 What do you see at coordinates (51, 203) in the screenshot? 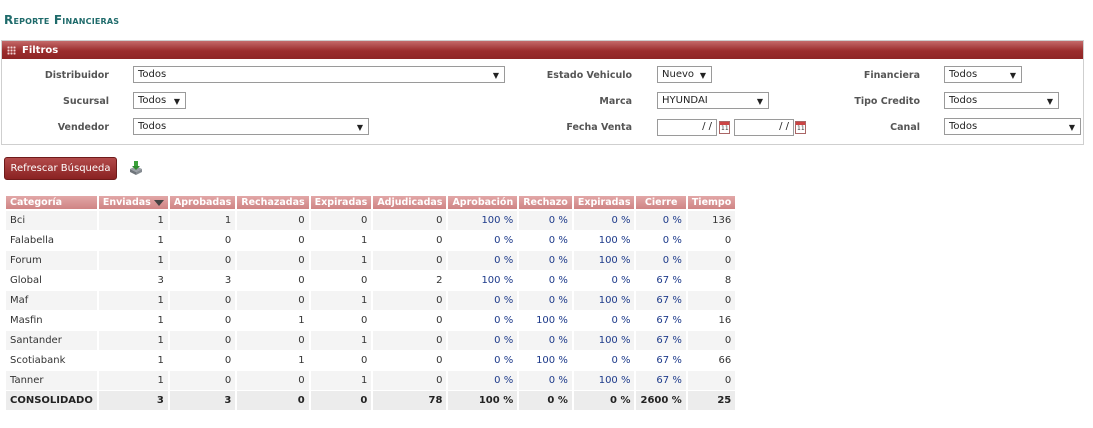
I see `col-header: Categoría` at bounding box center [51, 203].